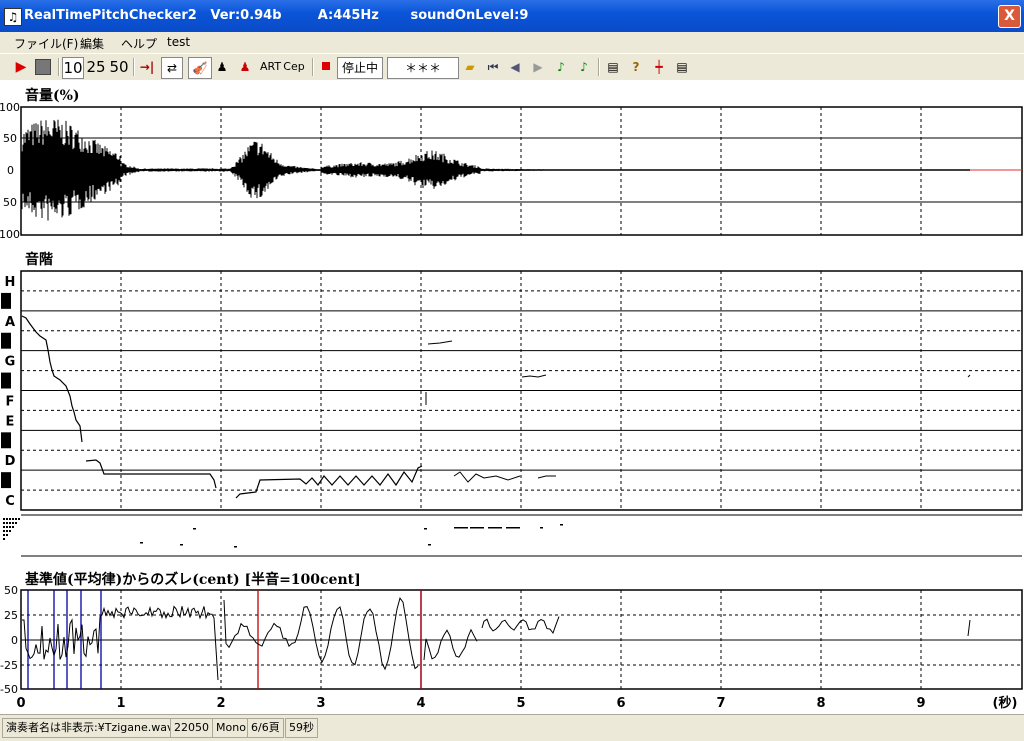 The height and width of the screenshot is (741, 1024). What do you see at coordinates (10, 401) in the screenshot?
I see `note-label-F: F` at bounding box center [10, 401].